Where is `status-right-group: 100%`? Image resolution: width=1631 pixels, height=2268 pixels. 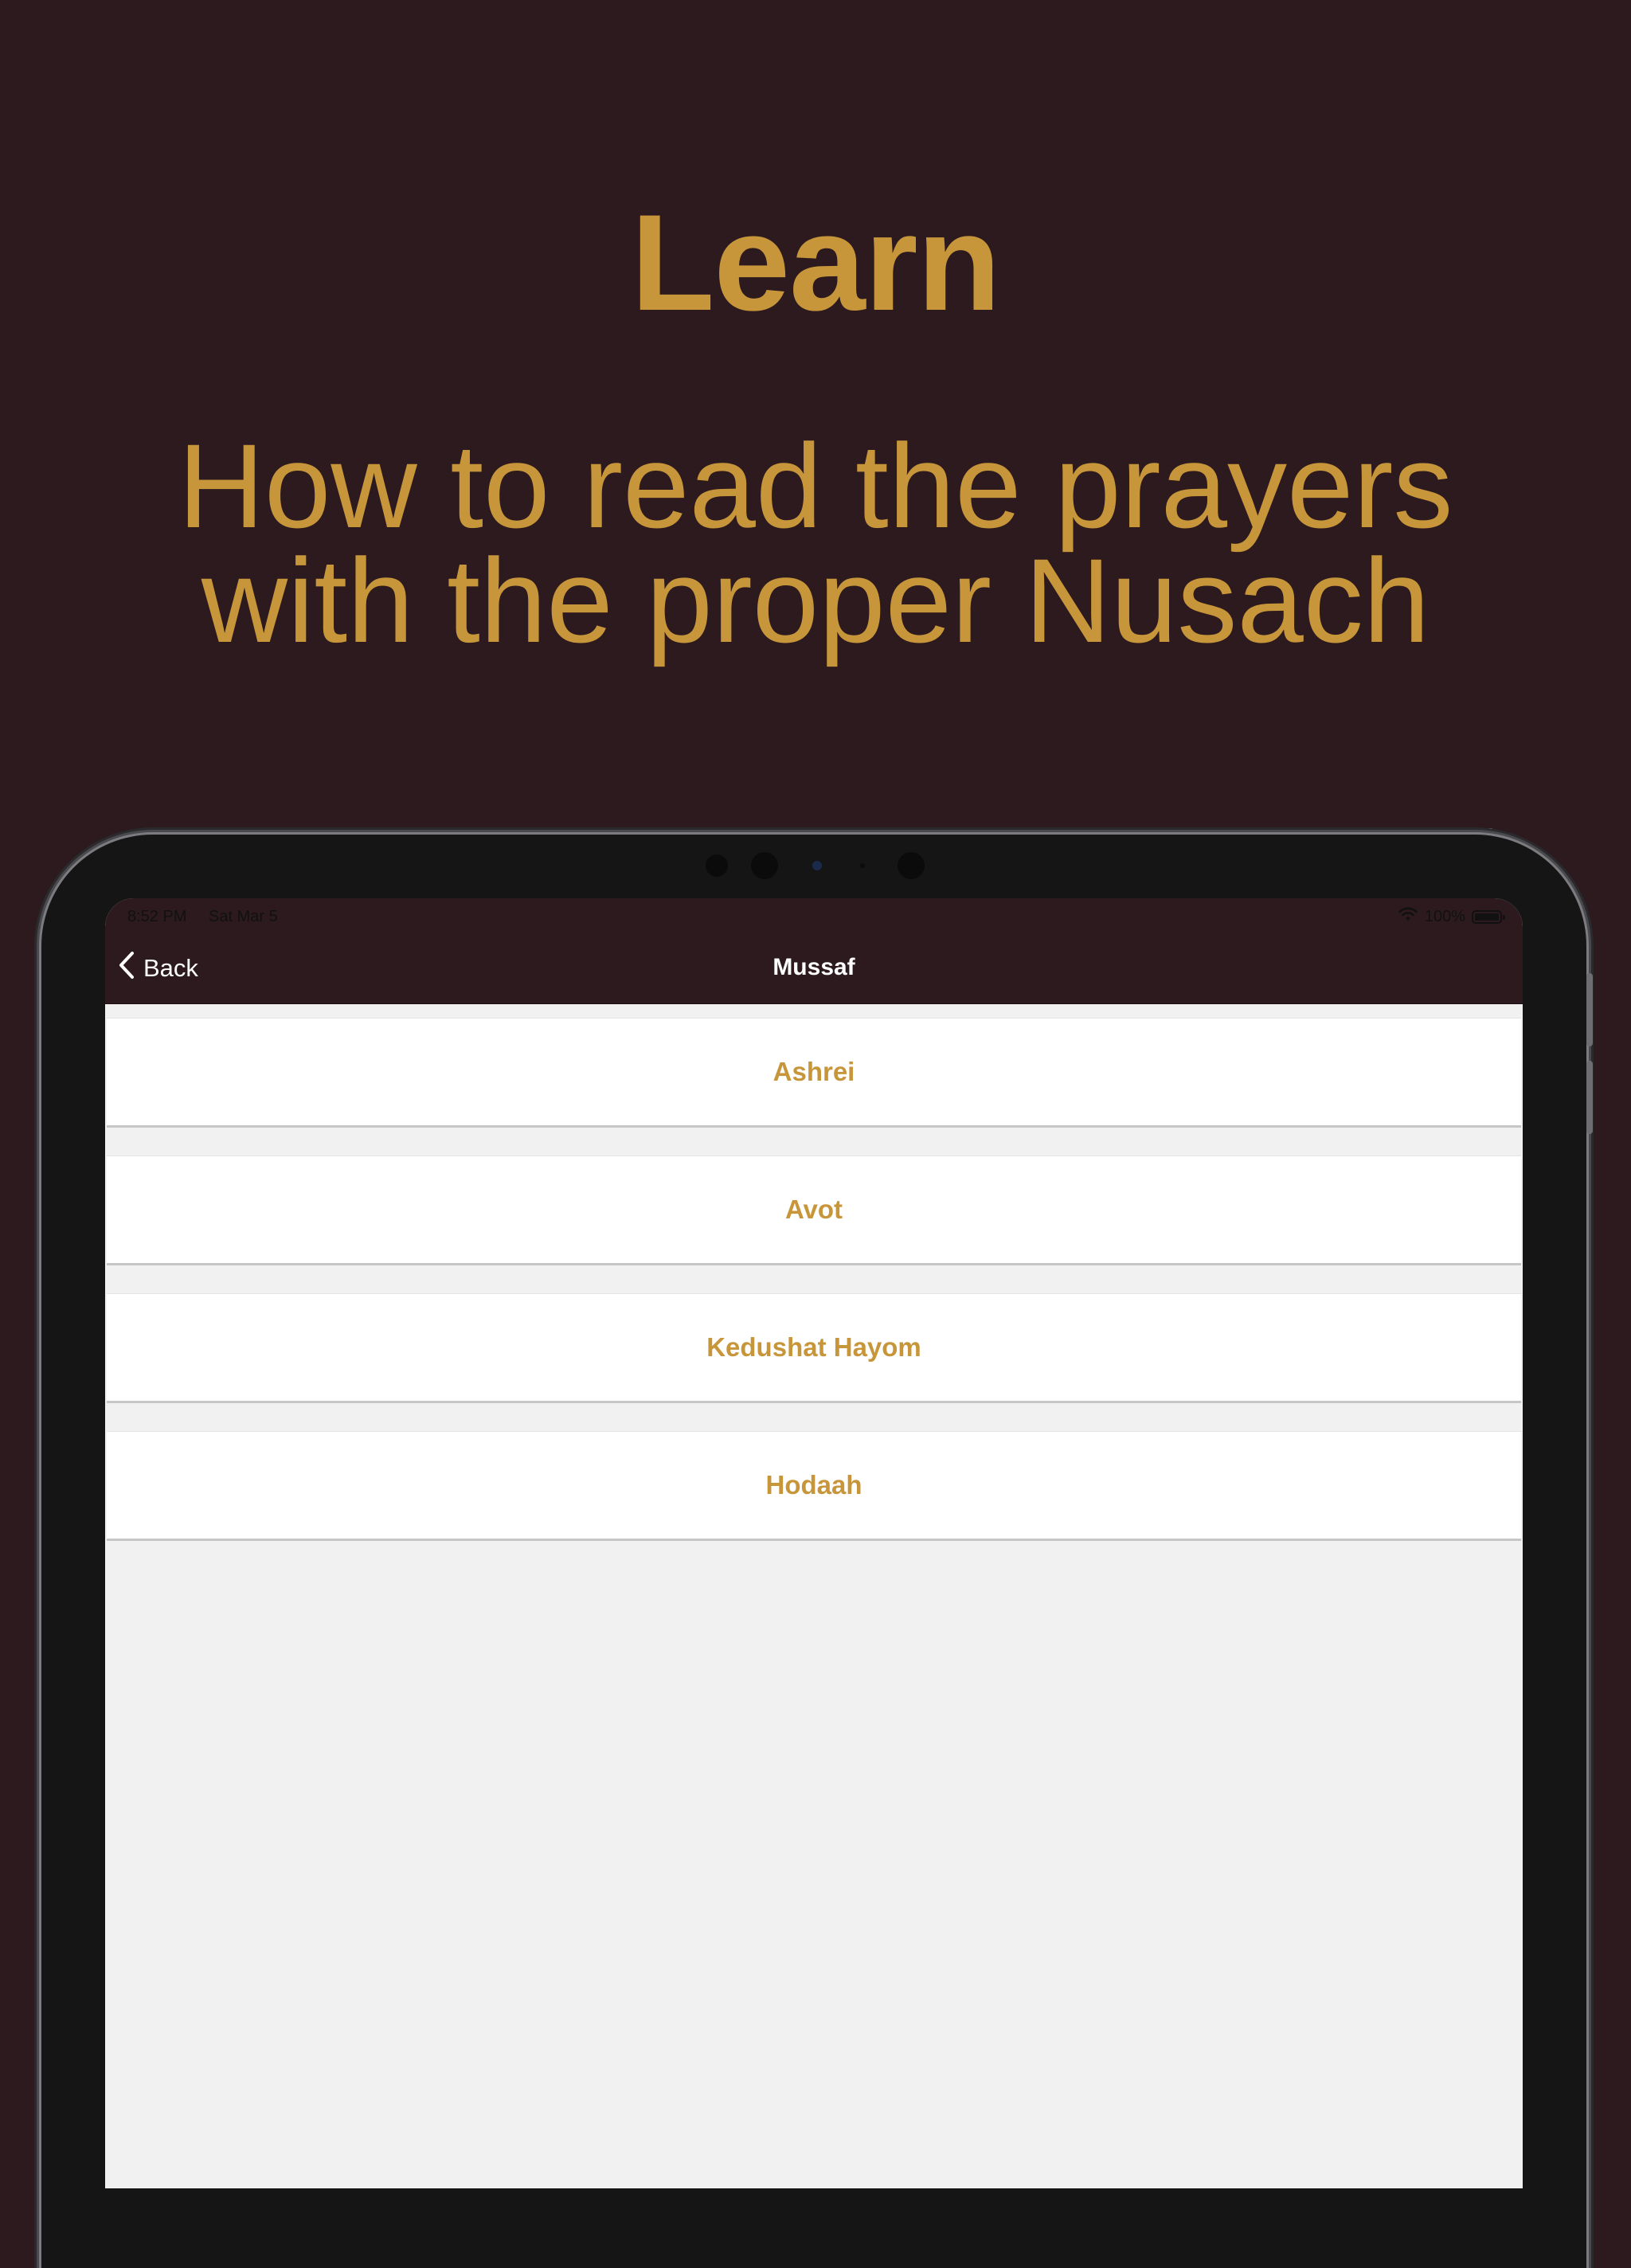
status-right-group: 100% is located at coordinates (1451, 916).